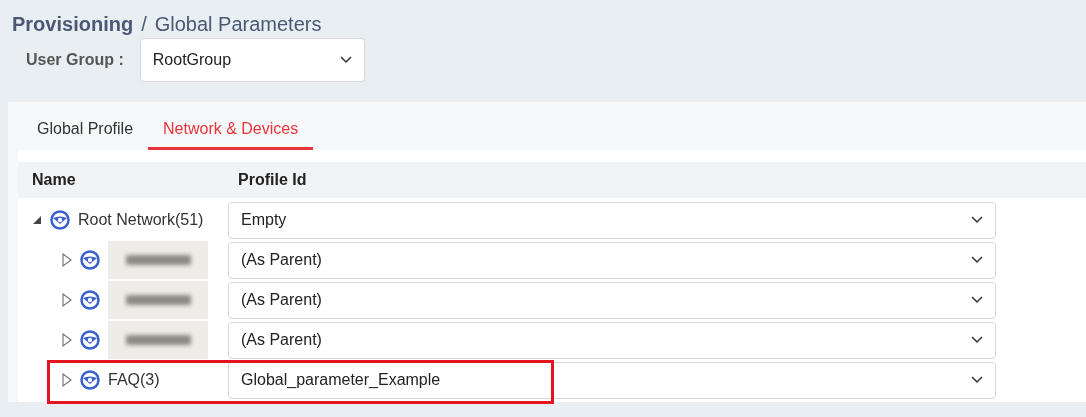 Image resolution: width=1086 pixels, height=417 pixels. What do you see at coordinates (85, 130) in the screenshot?
I see `tab: Global Profile` at bounding box center [85, 130].